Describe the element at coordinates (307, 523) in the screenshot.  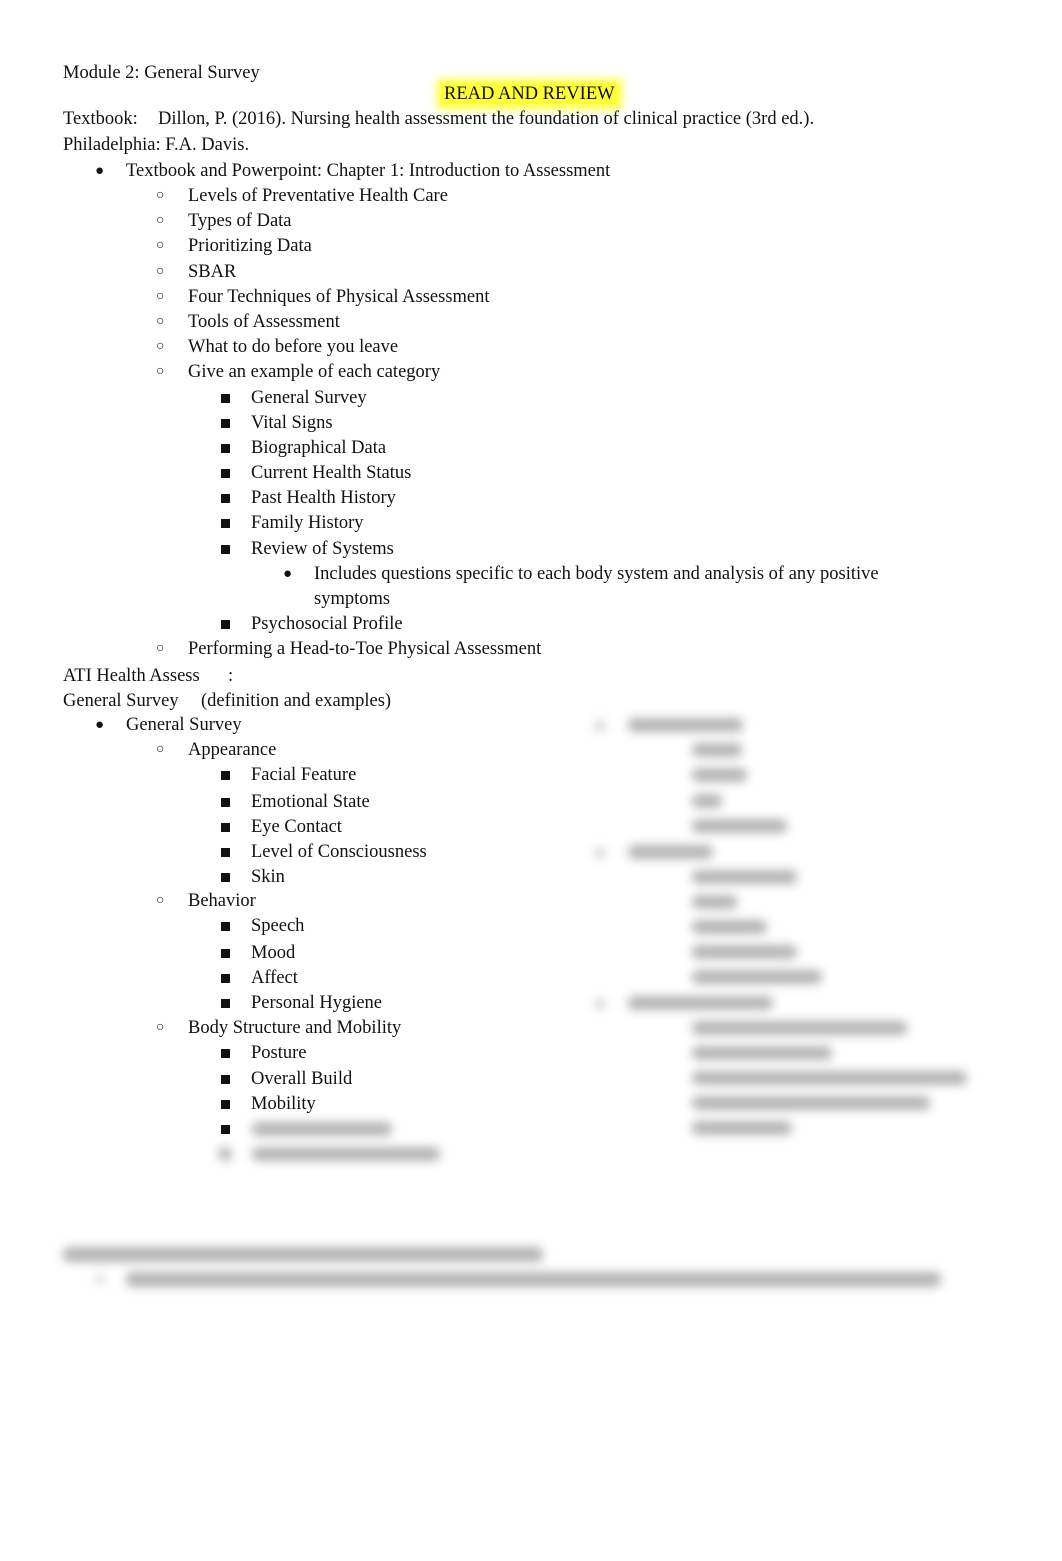
I see `list-item: Family History` at that location.